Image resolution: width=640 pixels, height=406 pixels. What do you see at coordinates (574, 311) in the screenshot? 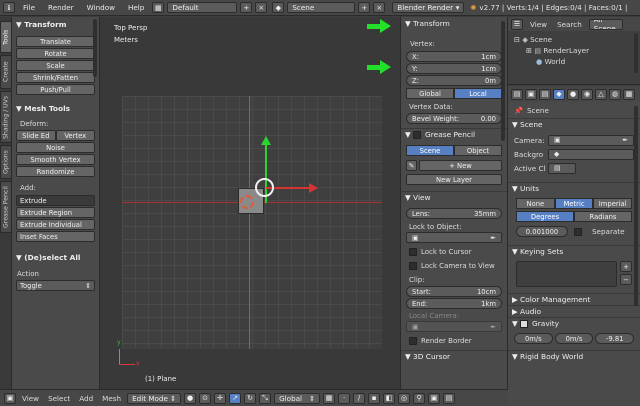
I see `audio-section-header: ▶ Audio` at bounding box center [574, 311].